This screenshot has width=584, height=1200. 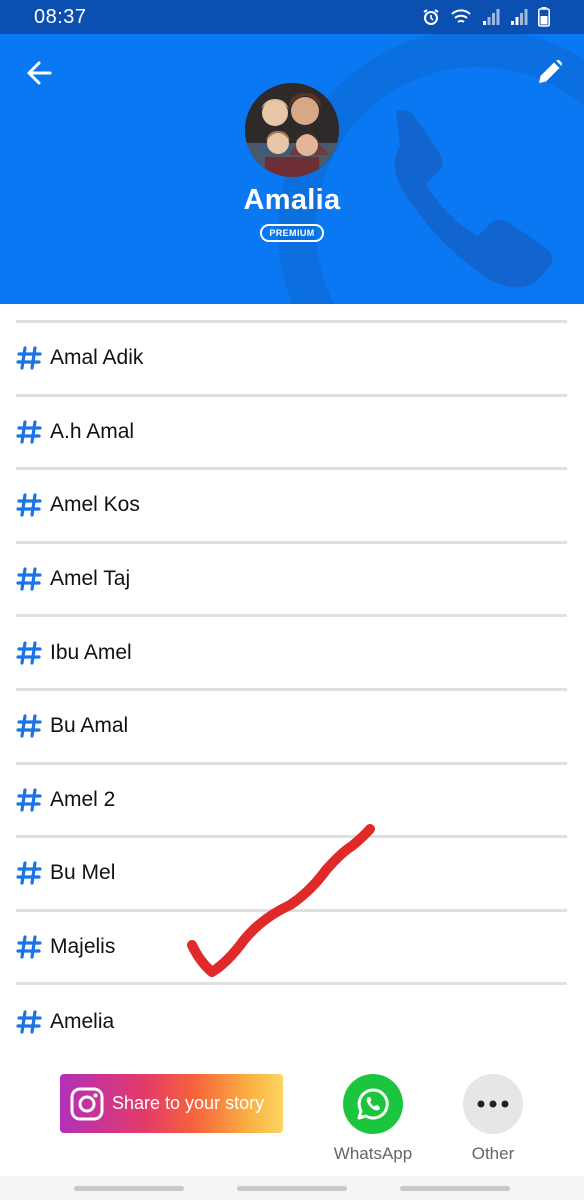 I want to click on other-share-button, so click(x=493, y=1104).